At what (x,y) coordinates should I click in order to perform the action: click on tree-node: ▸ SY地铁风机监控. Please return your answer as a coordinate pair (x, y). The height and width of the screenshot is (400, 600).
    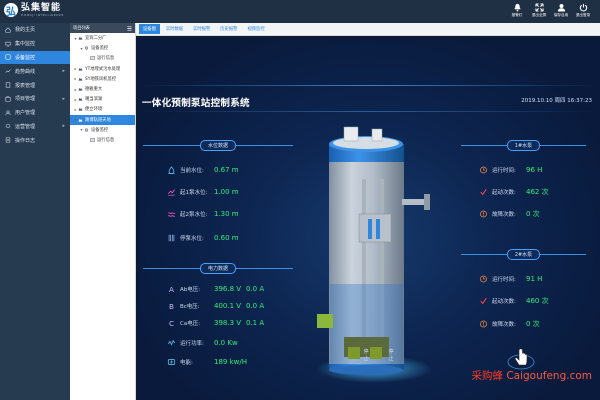
    Looking at the image, I should click on (102, 79).